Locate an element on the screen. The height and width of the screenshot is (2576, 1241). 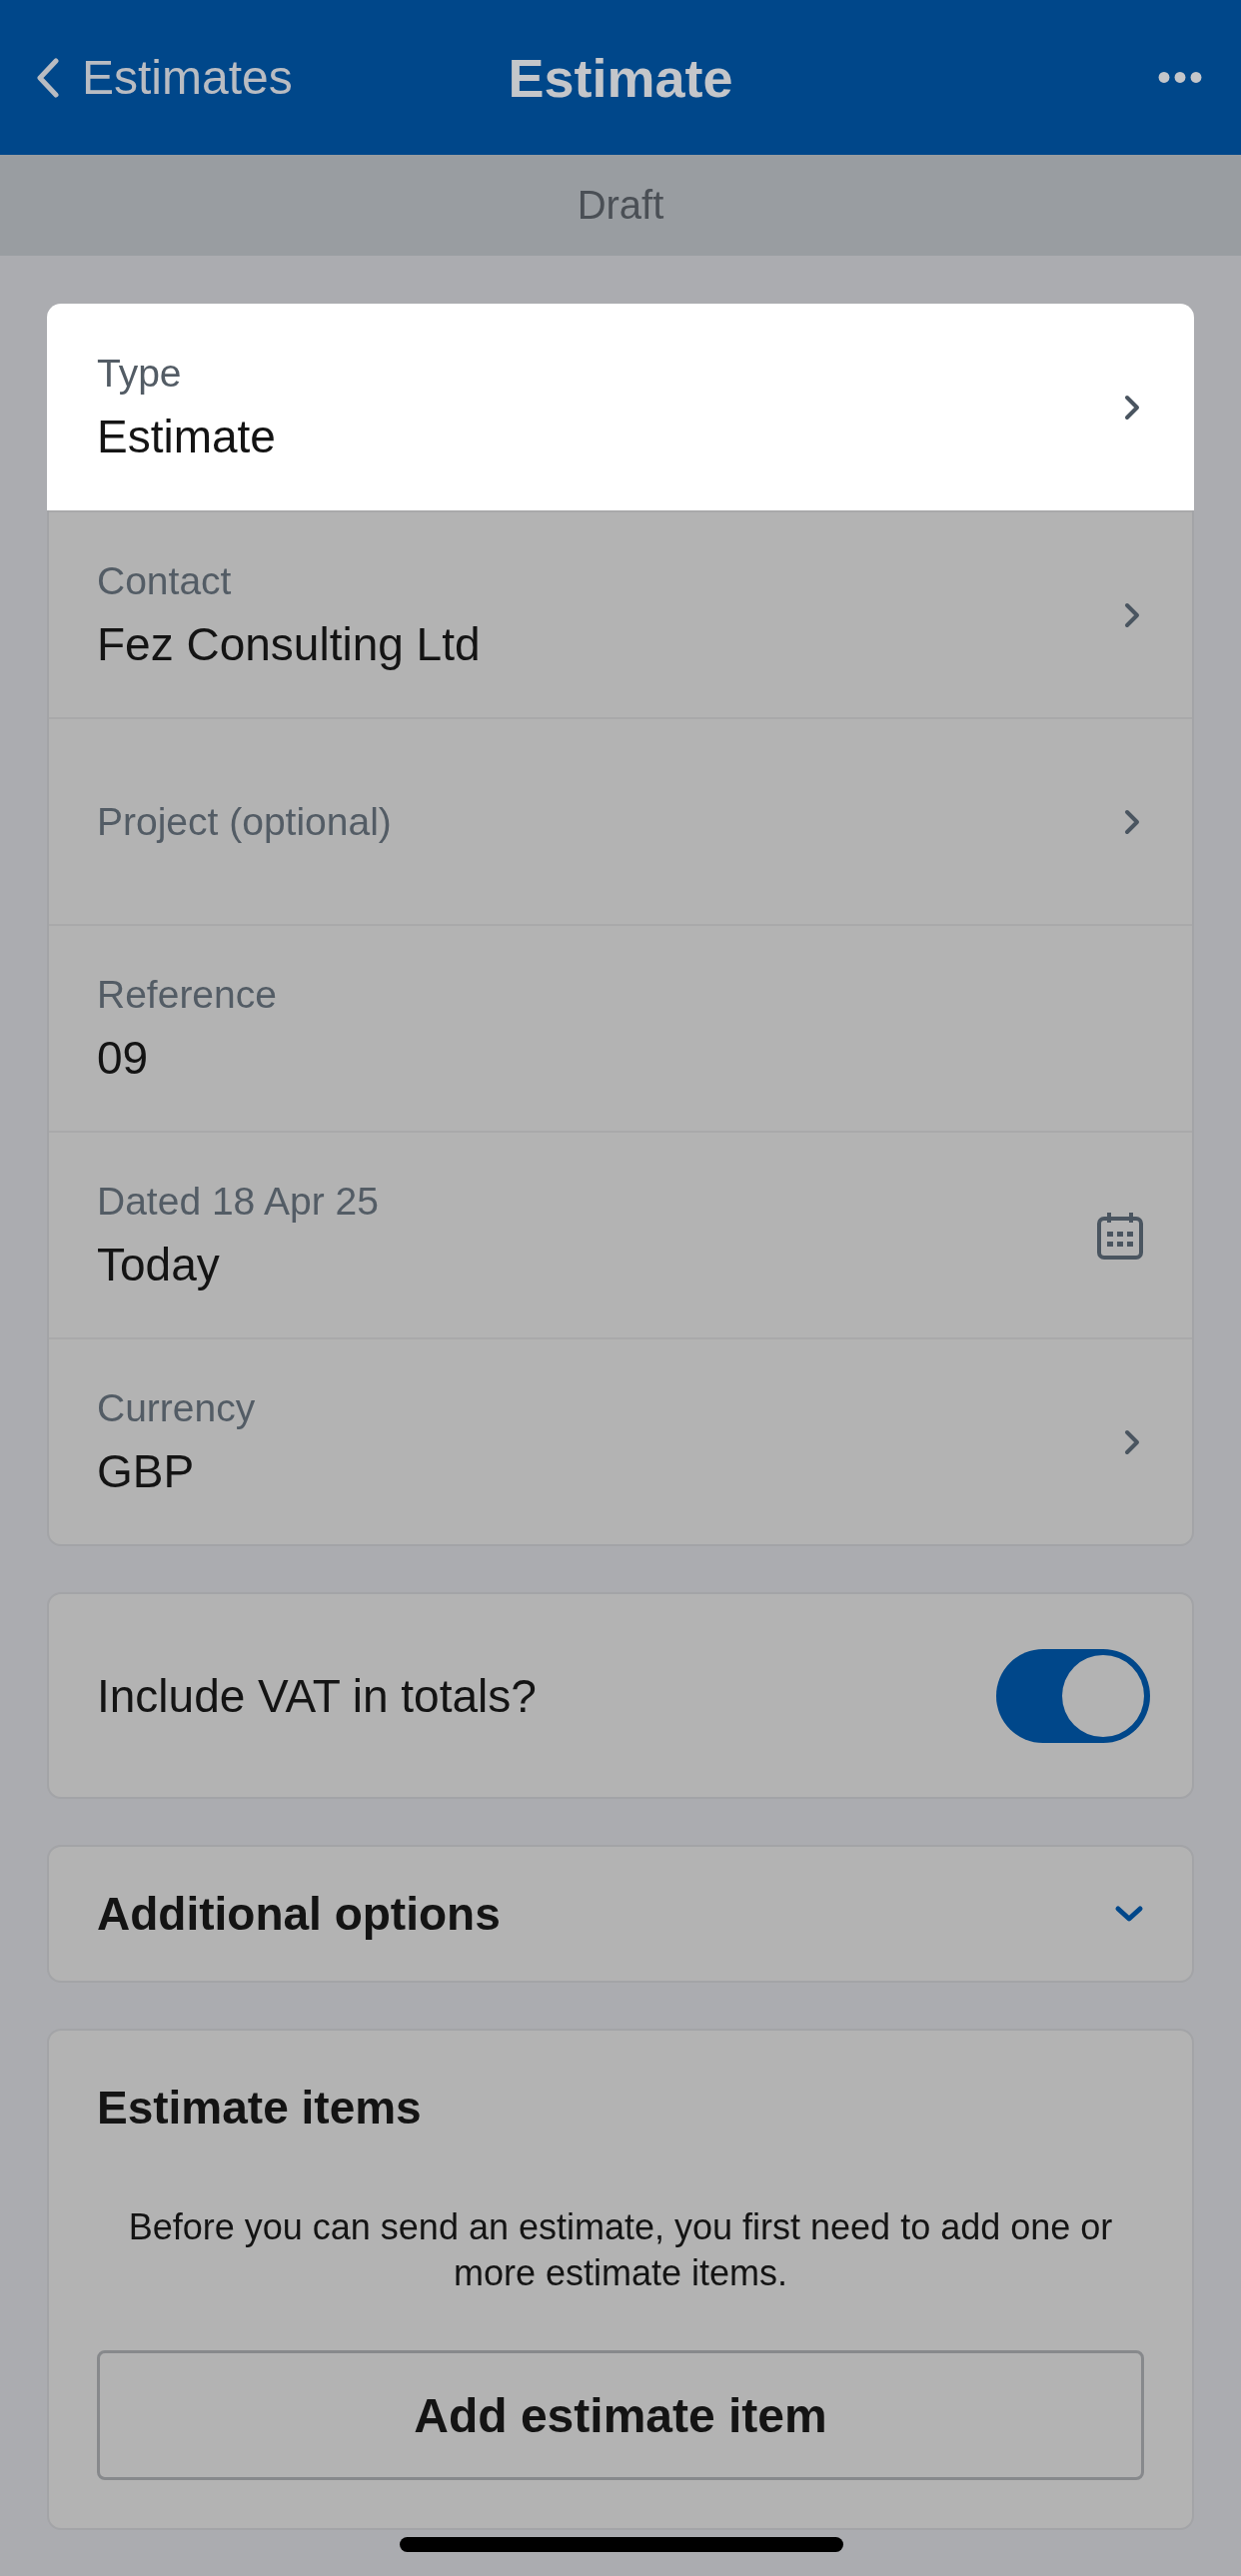
form-row: Type Estimate is located at coordinates (620, 407).